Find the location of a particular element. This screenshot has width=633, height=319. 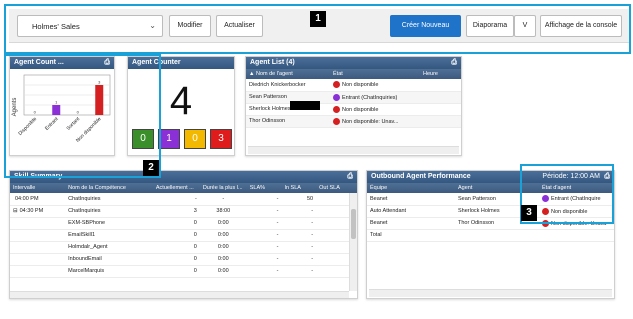

team-cell: Total is located at coordinates (411, 235).